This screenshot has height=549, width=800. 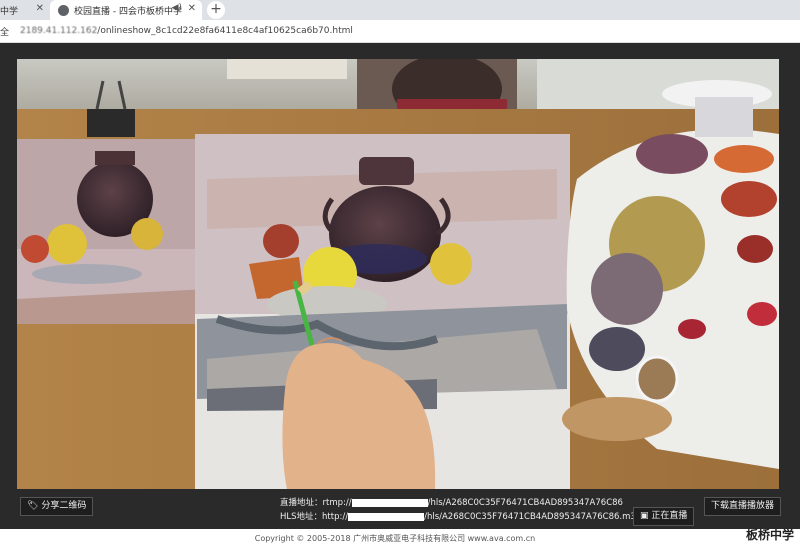 I want to click on tag-icon: 🏷, so click(x=33, y=506).